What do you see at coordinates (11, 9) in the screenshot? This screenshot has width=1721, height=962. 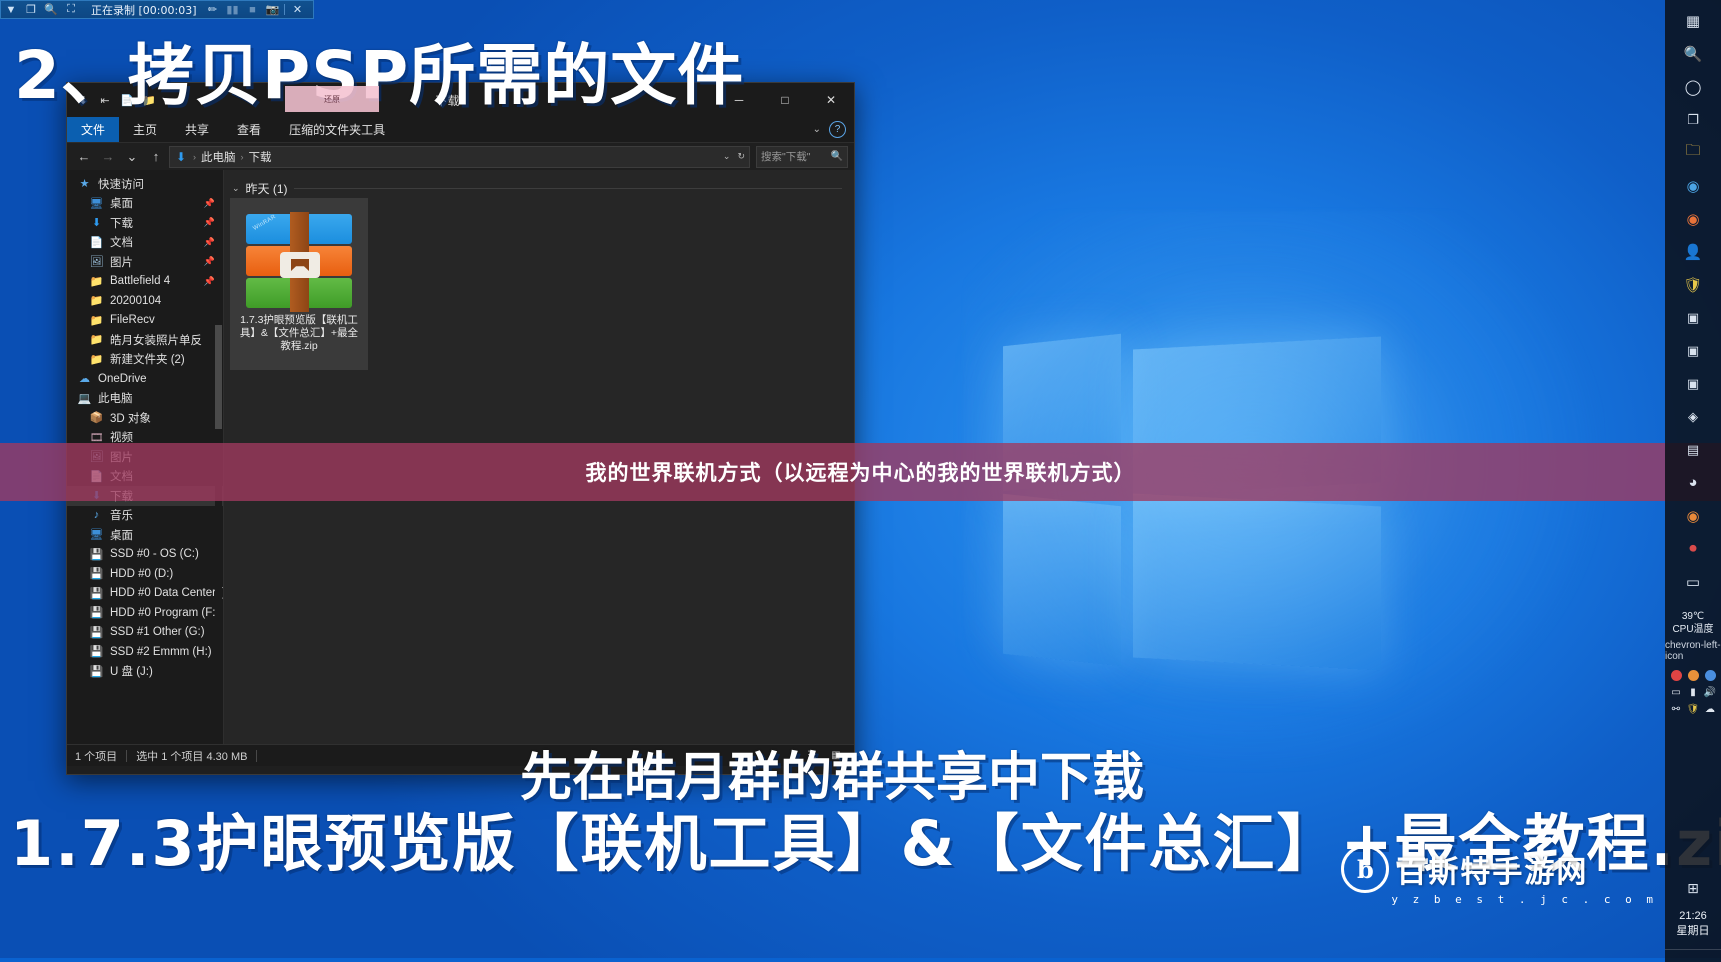 I see `chevron-down-icon: ▼` at bounding box center [11, 9].